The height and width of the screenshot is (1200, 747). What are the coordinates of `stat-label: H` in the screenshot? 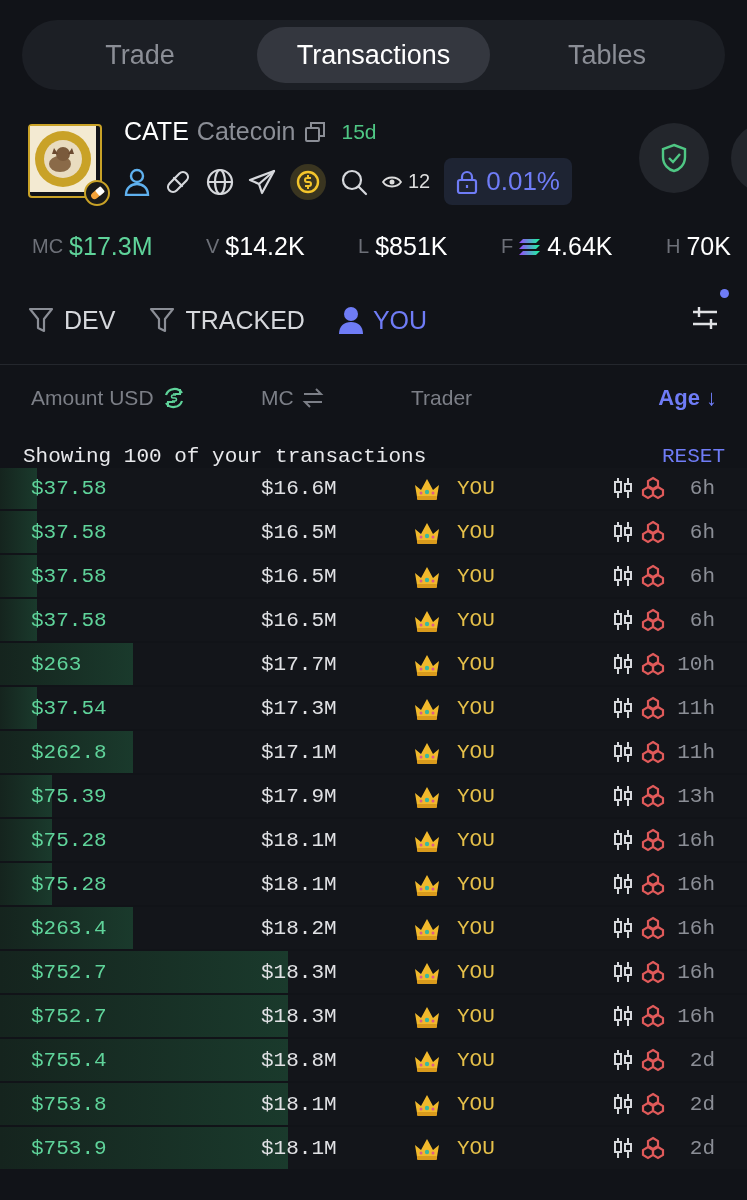 It's located at (673, 246).